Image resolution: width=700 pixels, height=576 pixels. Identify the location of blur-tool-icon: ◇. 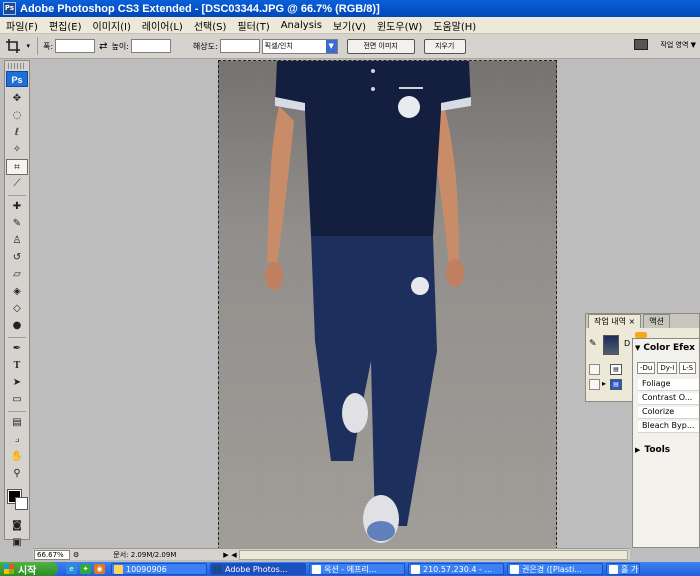
(17, 309).